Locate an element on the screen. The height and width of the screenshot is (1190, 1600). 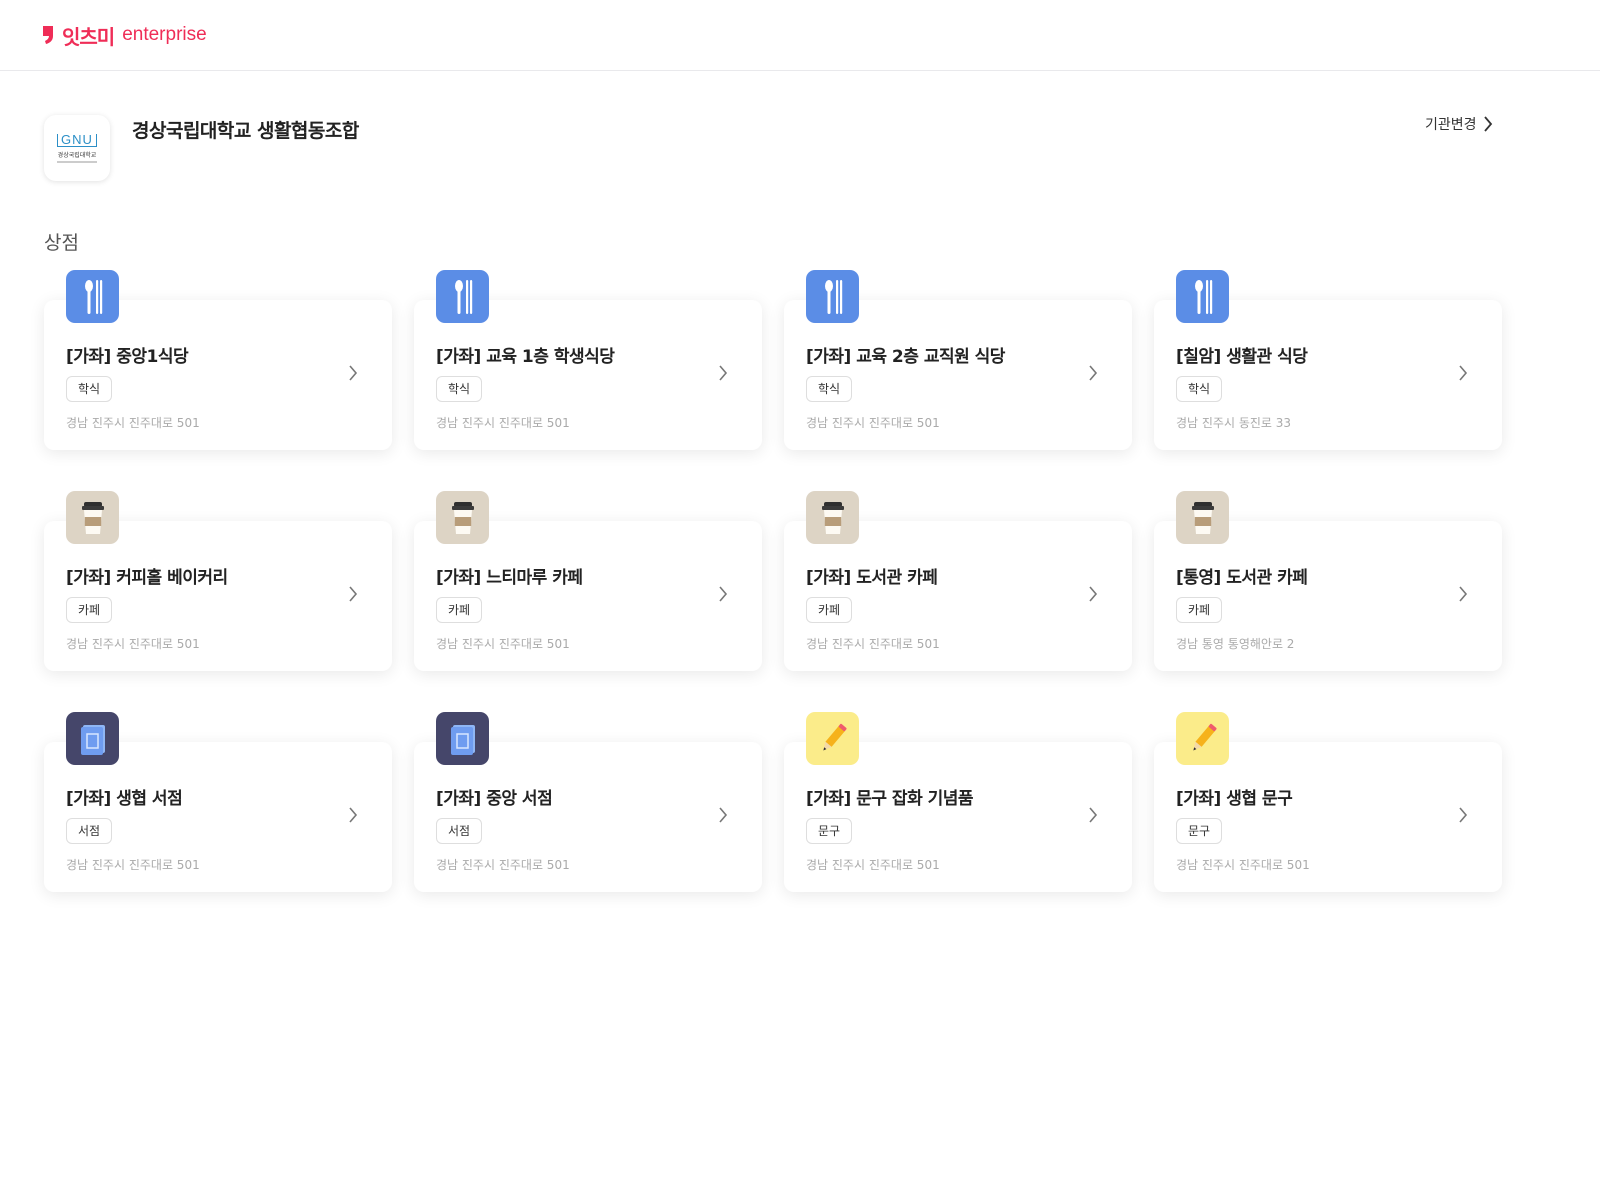
store-card: [가좌] 도서관 카페카페경남 진주시 진주대로 501 is located at coordinates (958, 581).